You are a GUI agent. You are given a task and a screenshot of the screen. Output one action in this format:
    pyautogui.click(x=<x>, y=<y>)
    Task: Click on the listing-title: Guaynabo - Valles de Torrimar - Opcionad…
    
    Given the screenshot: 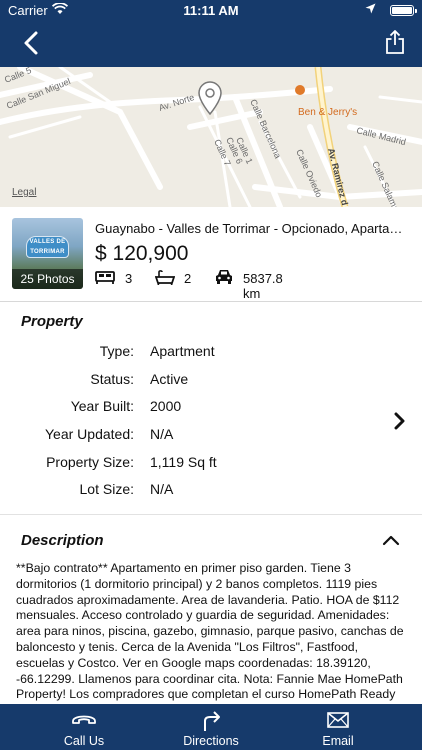 What is the action you would take?
    pyautogui.click(x=254, y=228)
    